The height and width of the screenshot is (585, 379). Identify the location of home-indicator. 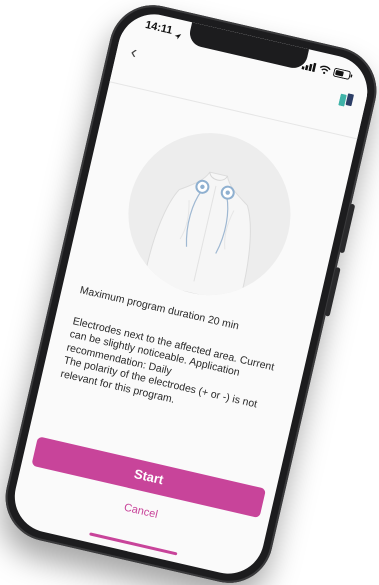
(133, 544).